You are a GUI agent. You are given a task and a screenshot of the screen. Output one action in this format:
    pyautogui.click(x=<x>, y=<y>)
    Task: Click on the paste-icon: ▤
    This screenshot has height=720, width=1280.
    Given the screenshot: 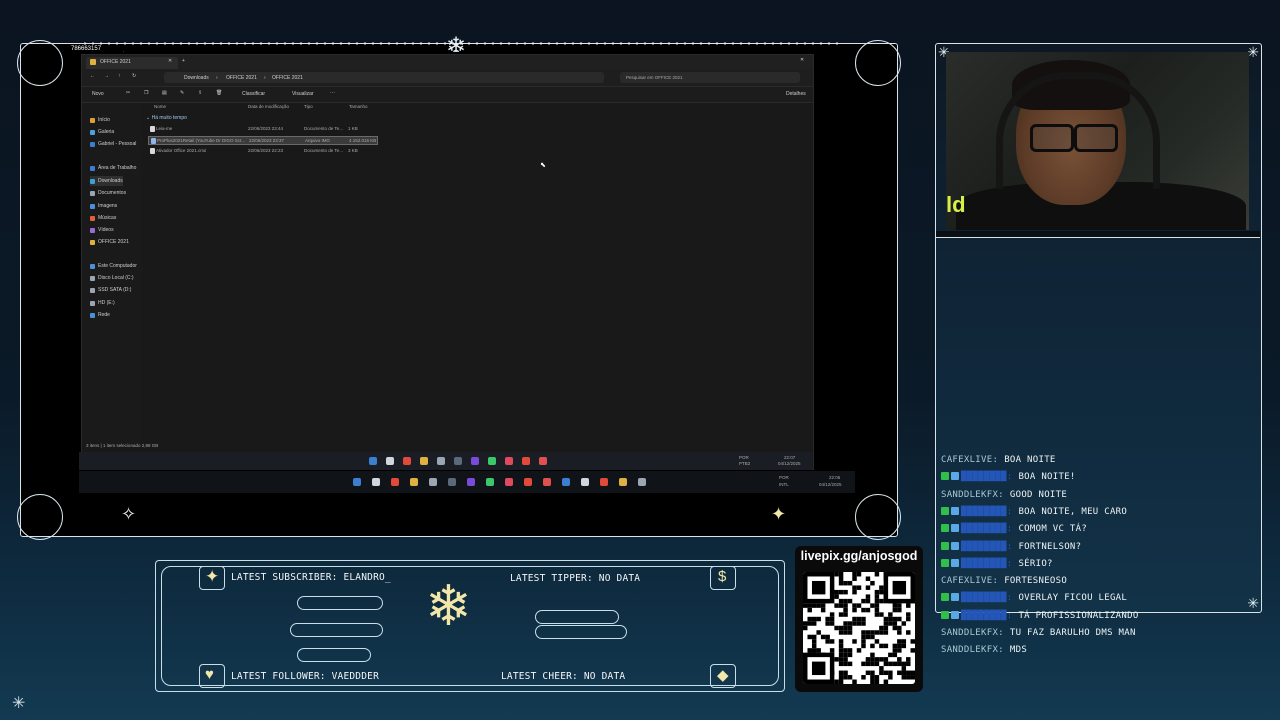 What is the action you would take?
    pyautogui.click(x=164, y=93)
    